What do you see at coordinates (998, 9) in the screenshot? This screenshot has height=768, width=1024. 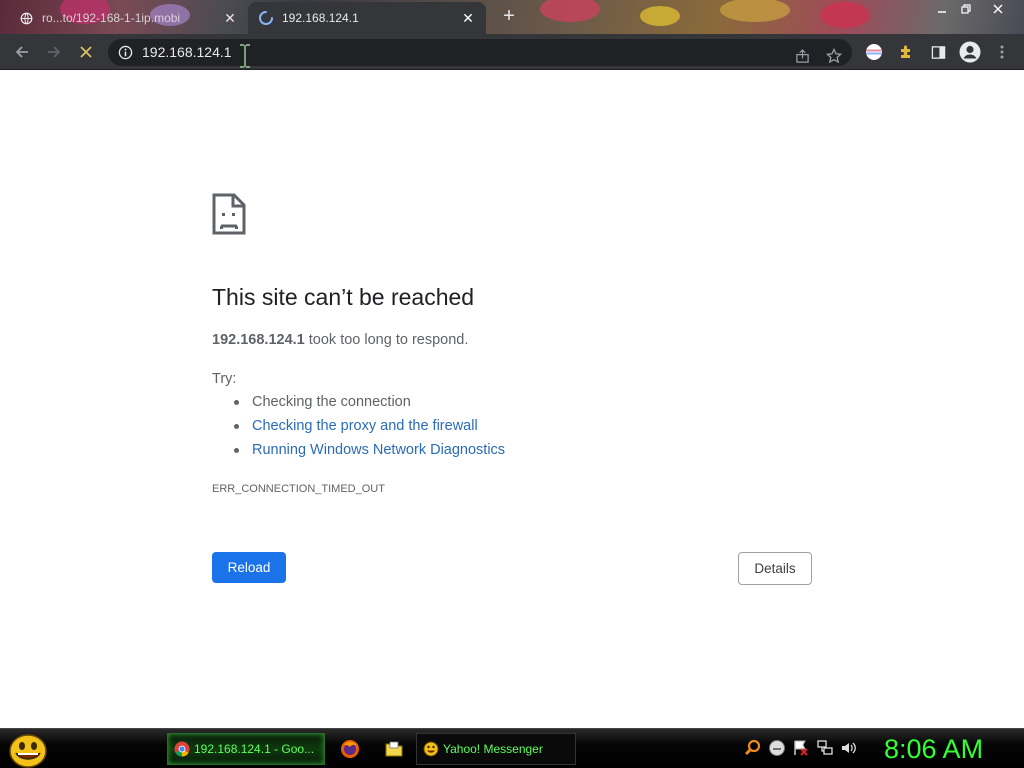 I see `close-window-button` at bounding box center [998, 9].